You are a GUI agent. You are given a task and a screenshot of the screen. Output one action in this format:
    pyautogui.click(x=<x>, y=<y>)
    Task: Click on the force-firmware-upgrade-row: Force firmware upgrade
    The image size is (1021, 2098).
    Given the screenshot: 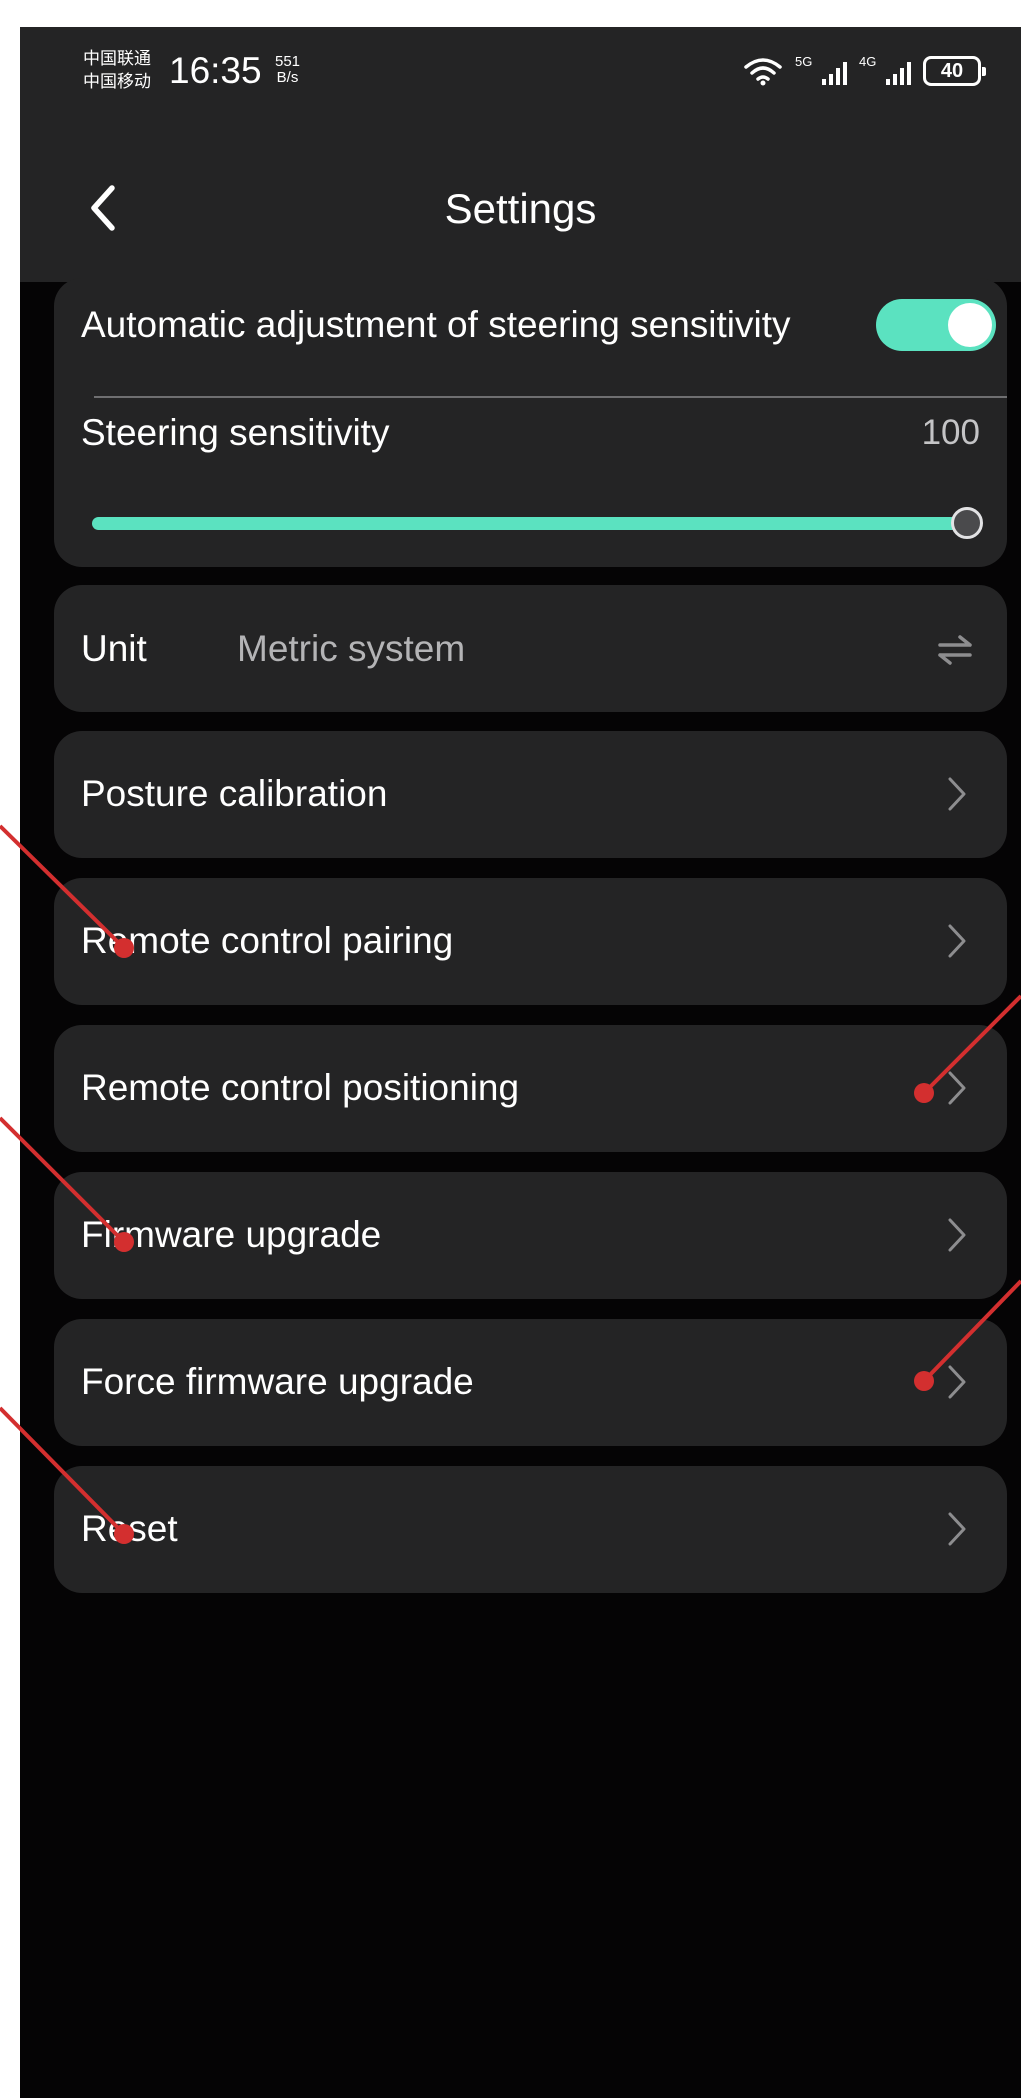 What is the action you would take?
    pyautogui.click(x=530, y=1382)
    